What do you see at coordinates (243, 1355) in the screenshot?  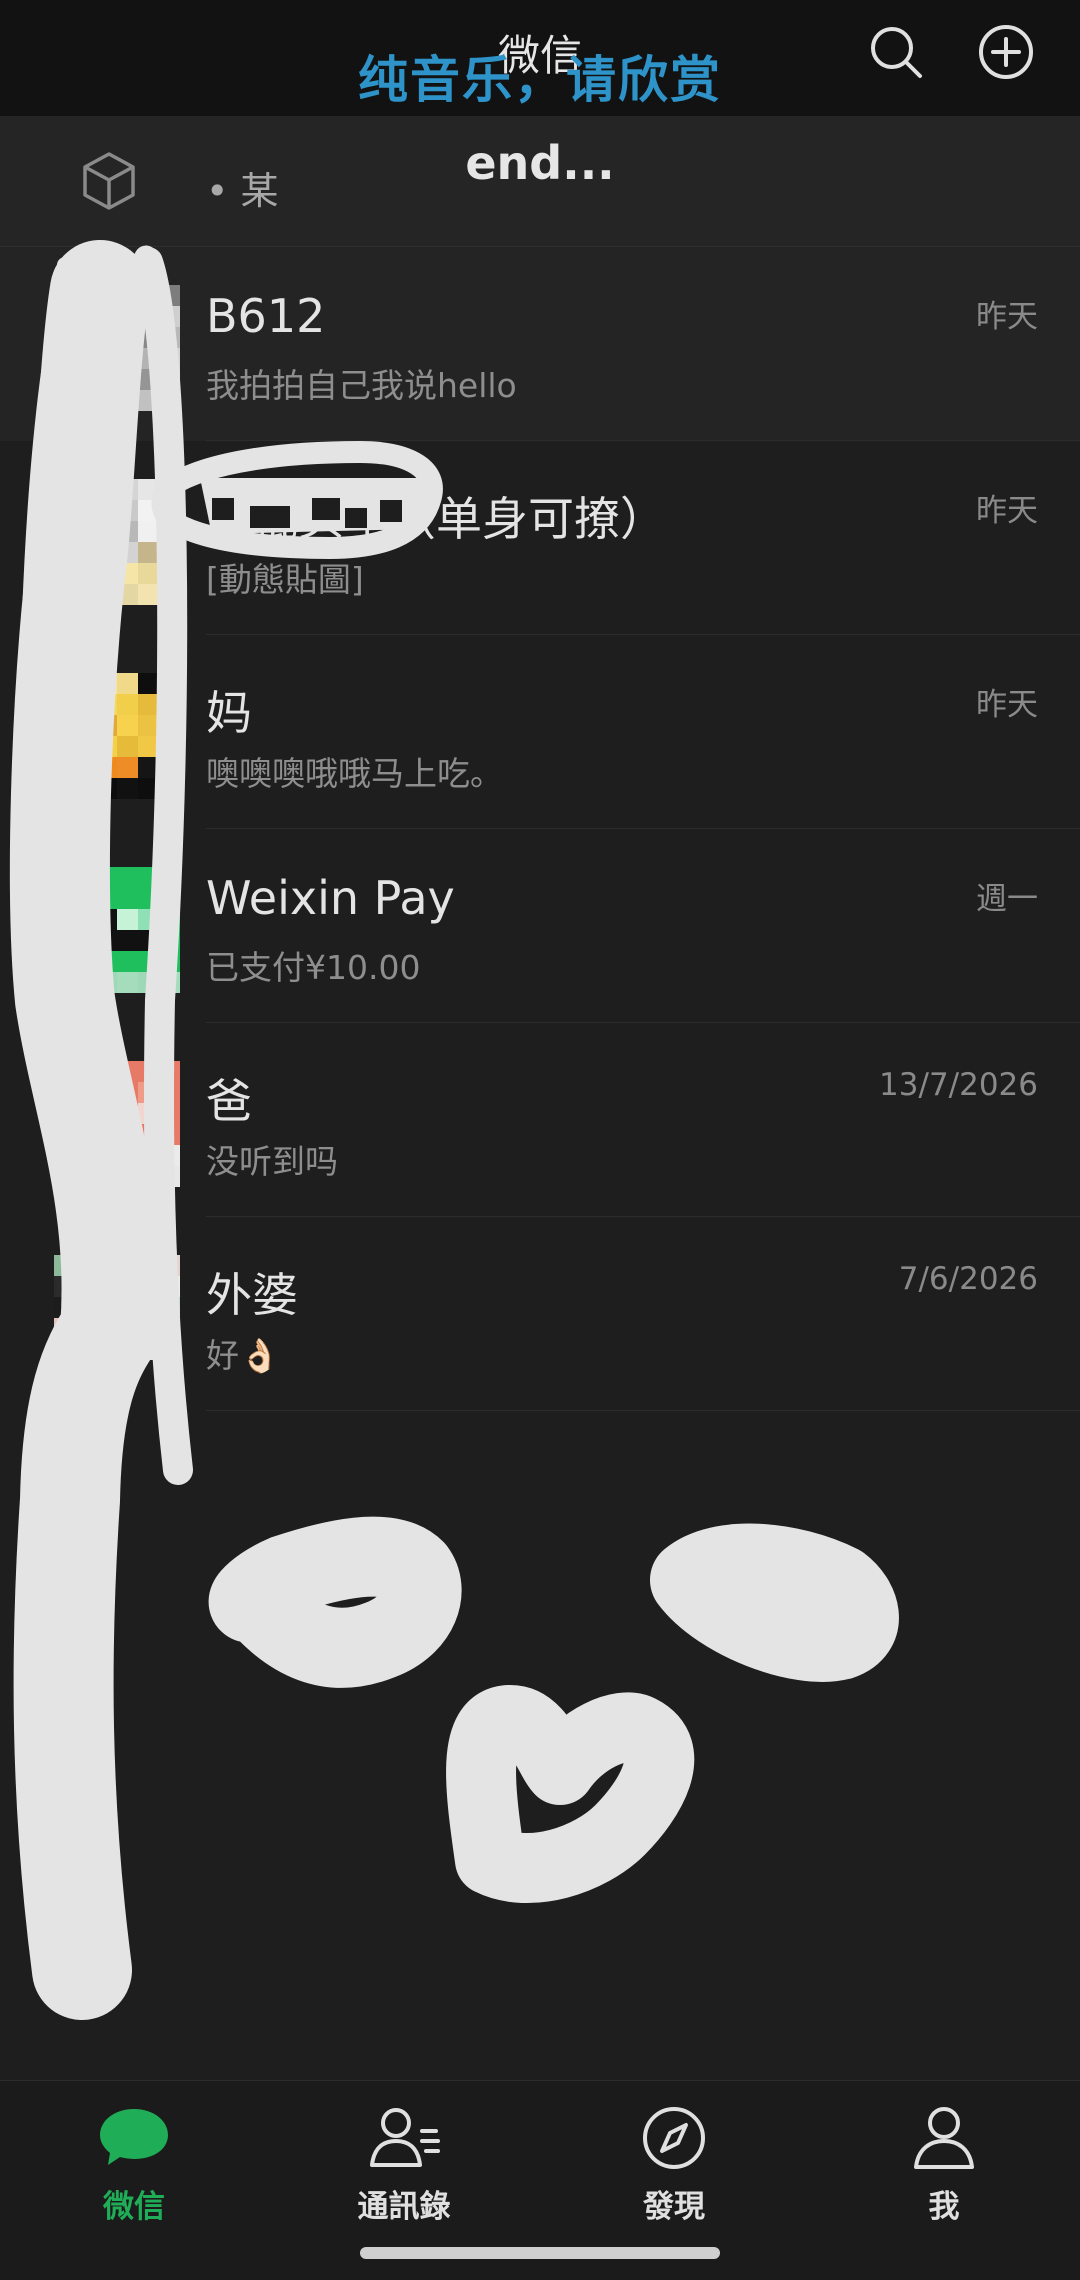 I see `chat-preview: 好👌🏻` at bounding box center [243, 1355].